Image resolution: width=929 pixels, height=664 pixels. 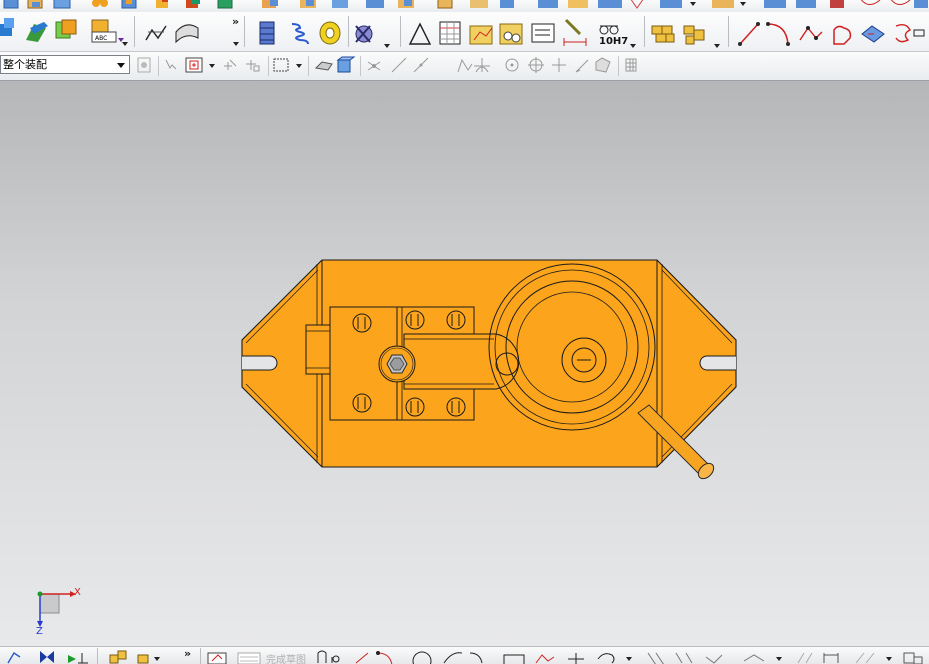 I want to click on surface-icon, so click(x=308, y=4).